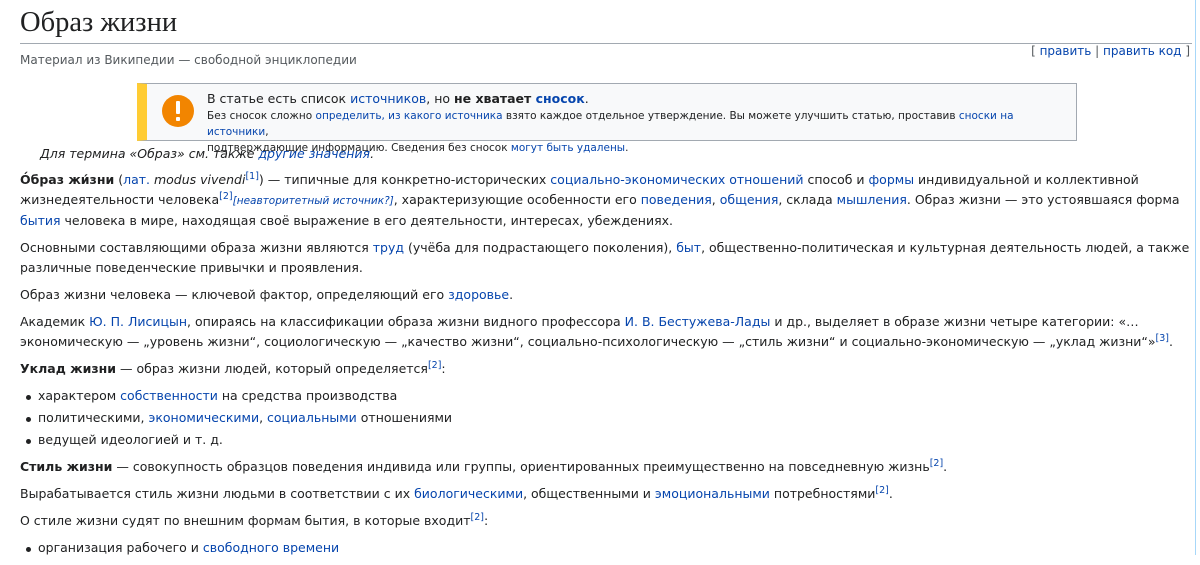 The height and width of the screenshot is (565, 1200). What do you see at coordinates (313, 201) in the screenshot?
I see `unreliable-source-link: [неавторитетный источник?]` at bounding box center [313, 201].